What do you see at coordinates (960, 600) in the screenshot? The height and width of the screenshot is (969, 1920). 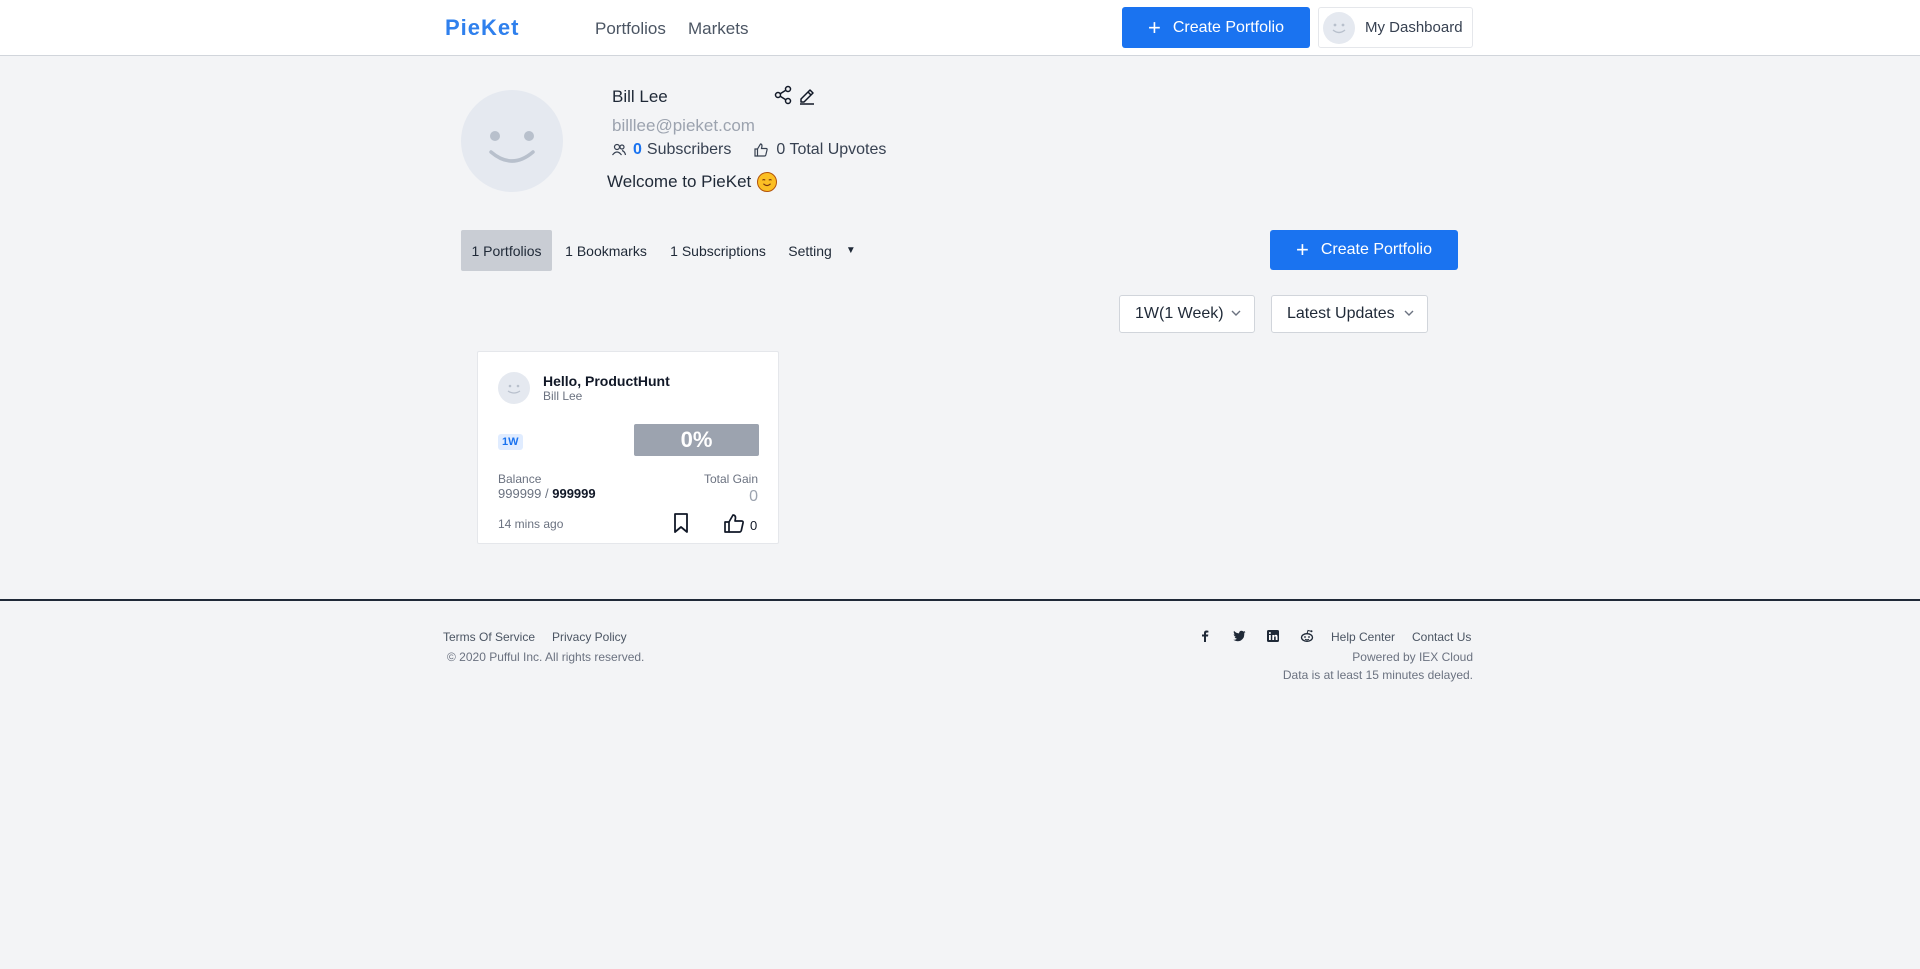 I see `footer-divider` at bounding box center [960, 600].